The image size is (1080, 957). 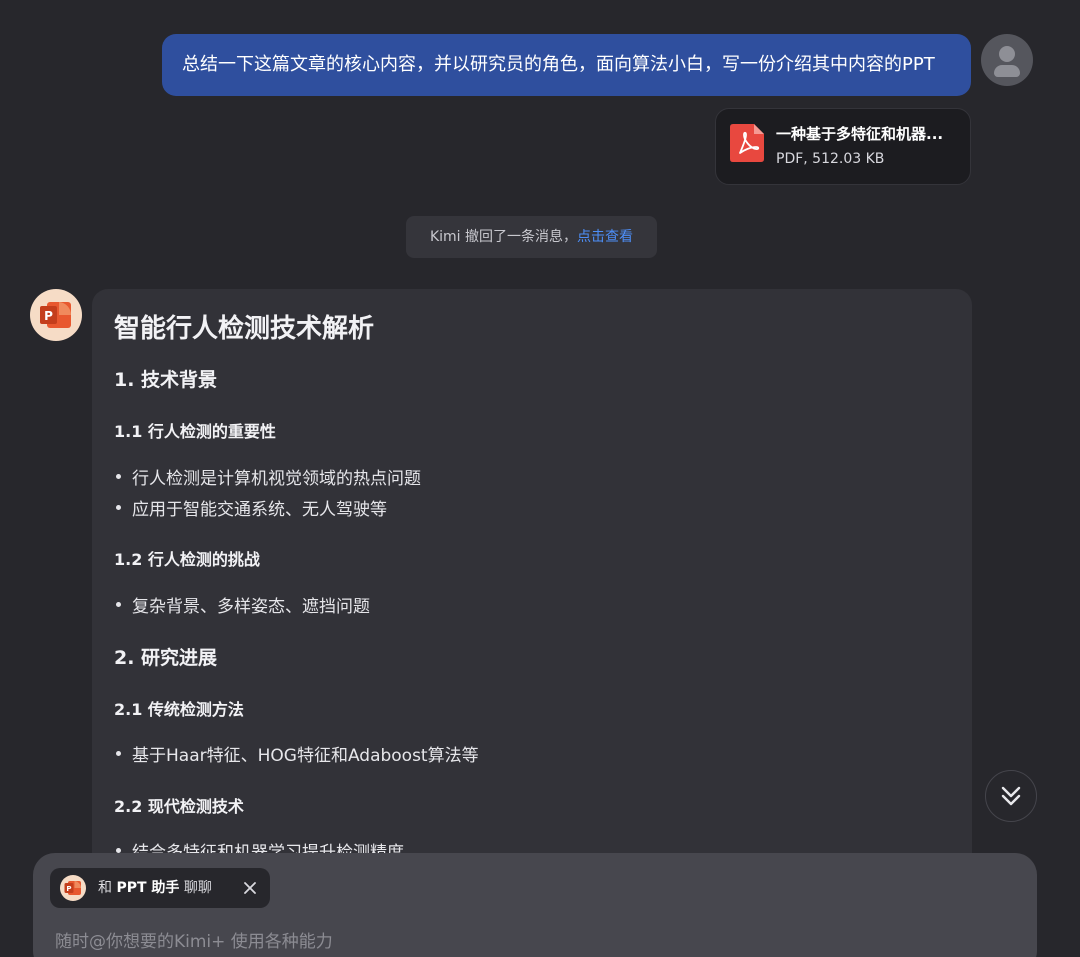 I want to click on close-icon, so click(x=250, y=888).